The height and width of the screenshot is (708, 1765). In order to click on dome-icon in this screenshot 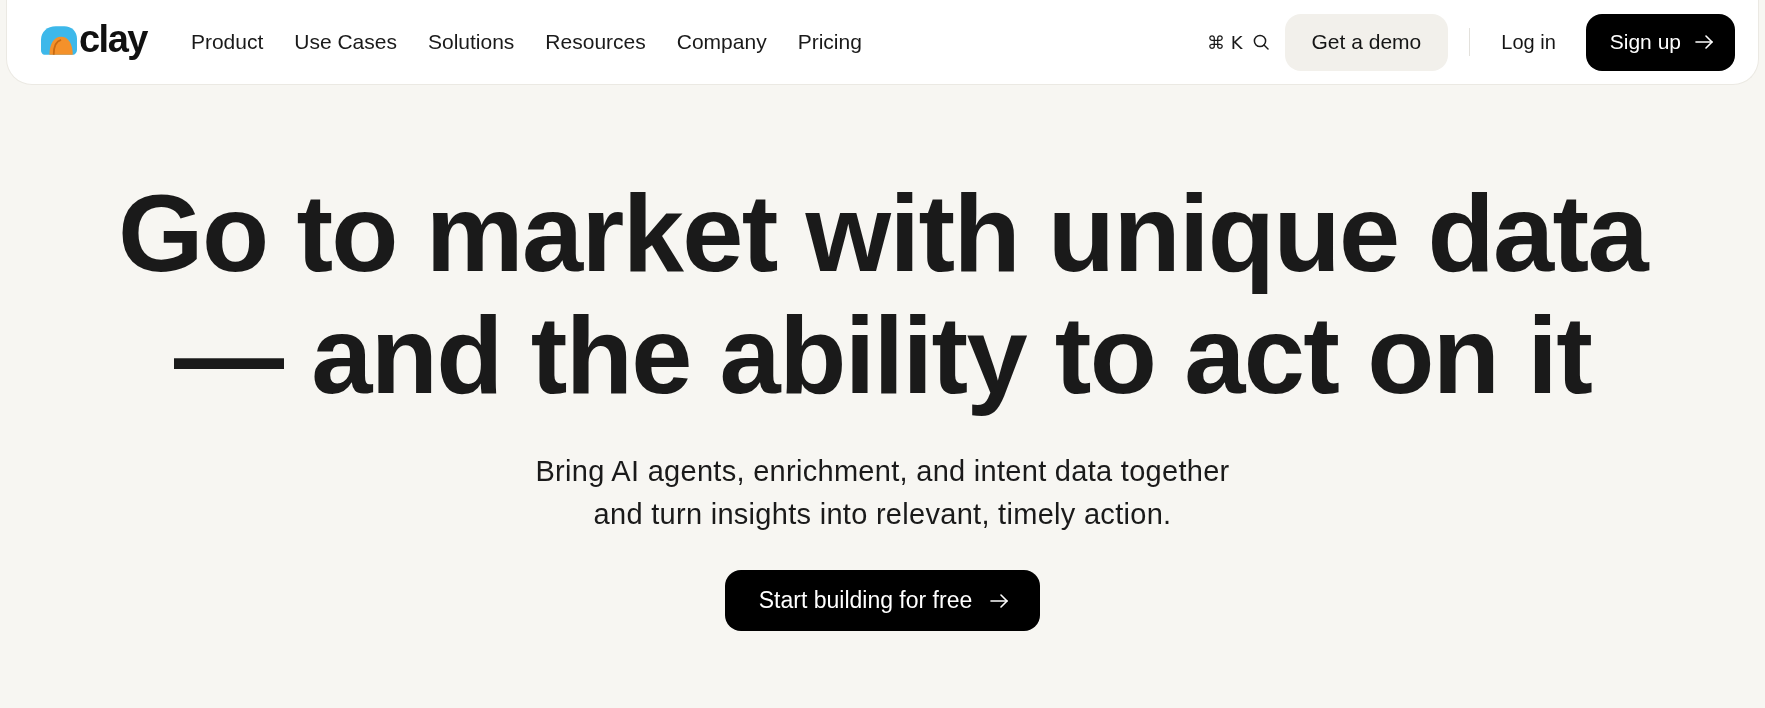, I will do `click(59, 41)`.